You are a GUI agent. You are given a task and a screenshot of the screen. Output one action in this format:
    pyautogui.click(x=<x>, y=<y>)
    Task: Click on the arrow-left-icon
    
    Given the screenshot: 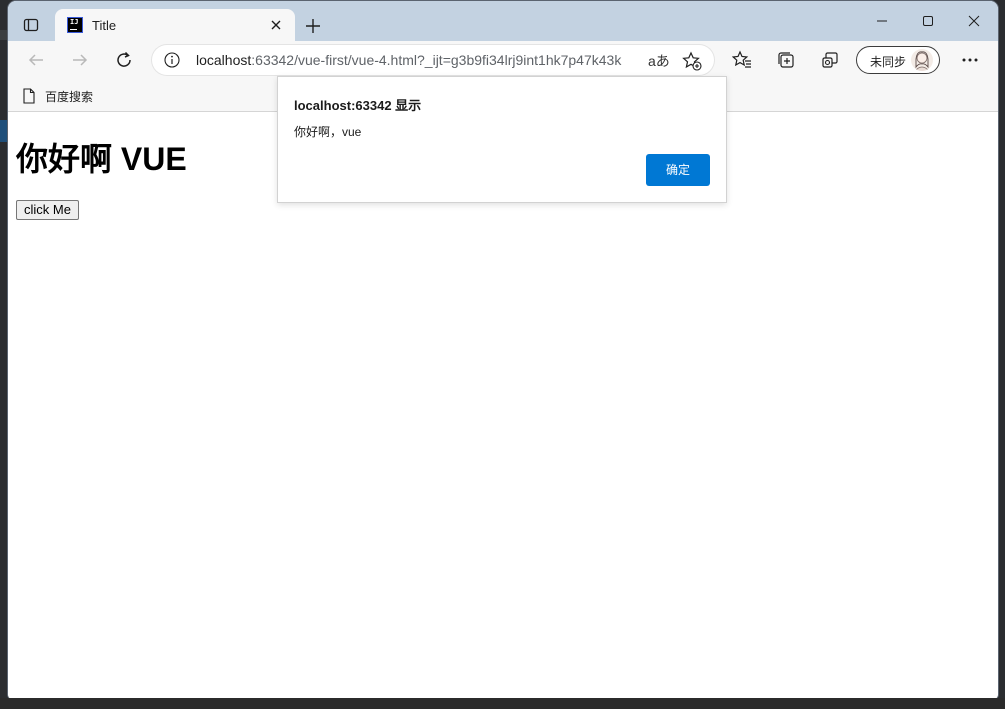 What is the action you would take?
    pyautogui.click(x=35, y=60)
    